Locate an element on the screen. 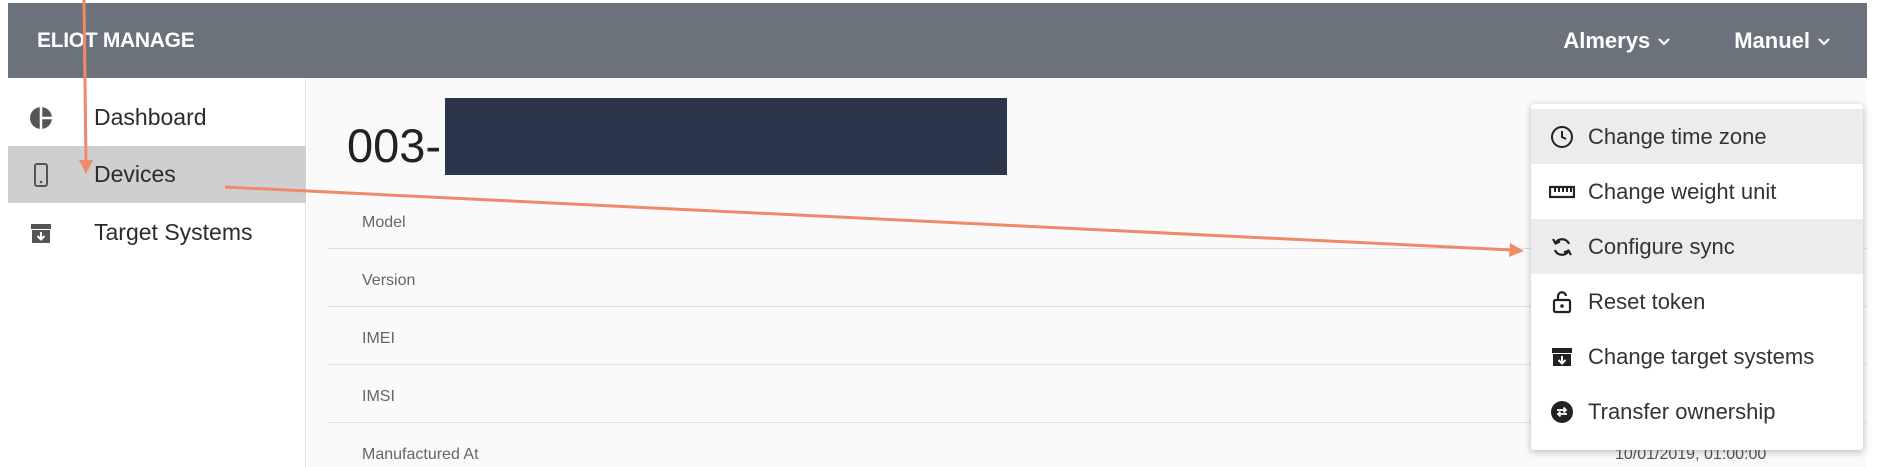 This screenshot has height=467, width=1877. redacted-block is located at coordinates (726, 136).